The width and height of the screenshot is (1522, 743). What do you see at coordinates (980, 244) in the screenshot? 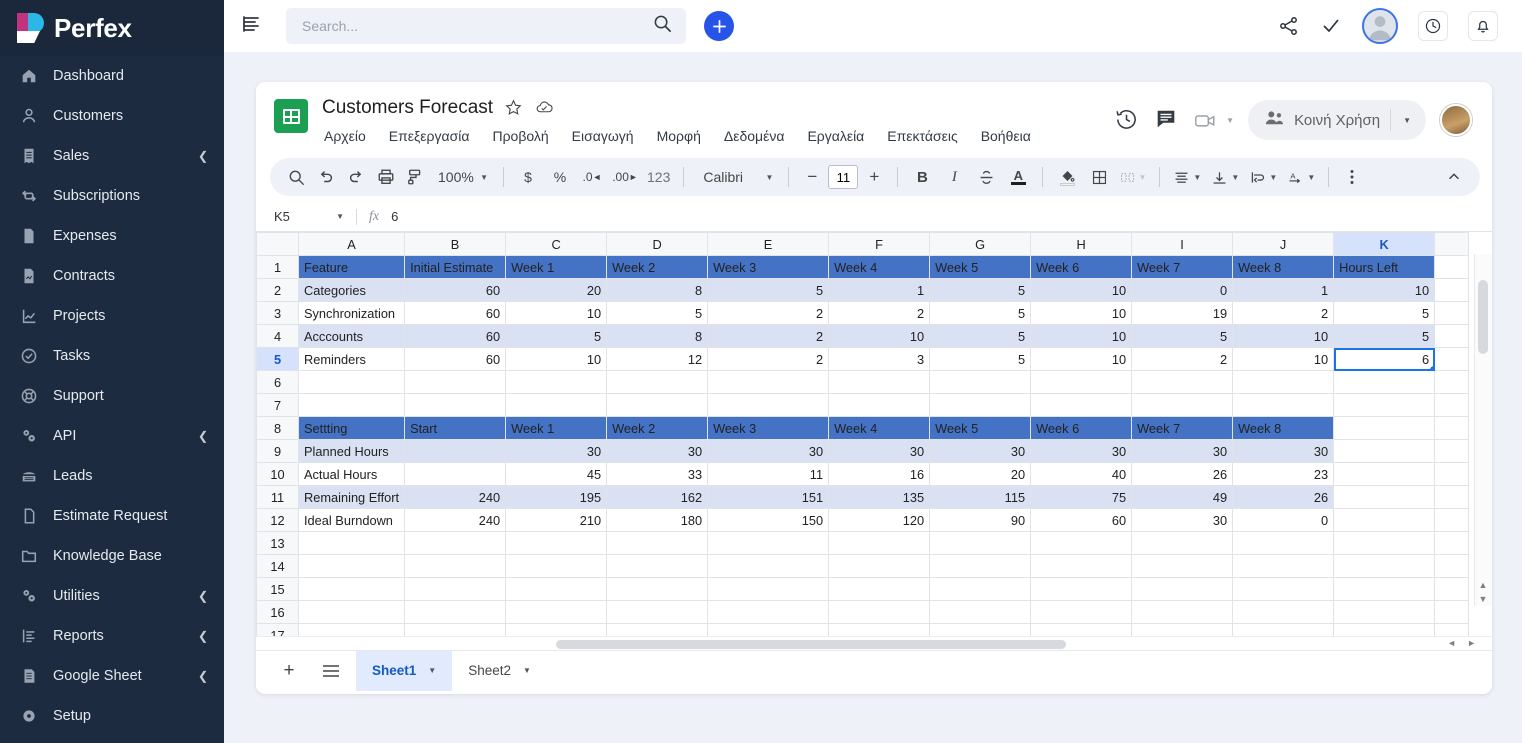
I see `column-header-G: G` at bounding box center [980, 244].